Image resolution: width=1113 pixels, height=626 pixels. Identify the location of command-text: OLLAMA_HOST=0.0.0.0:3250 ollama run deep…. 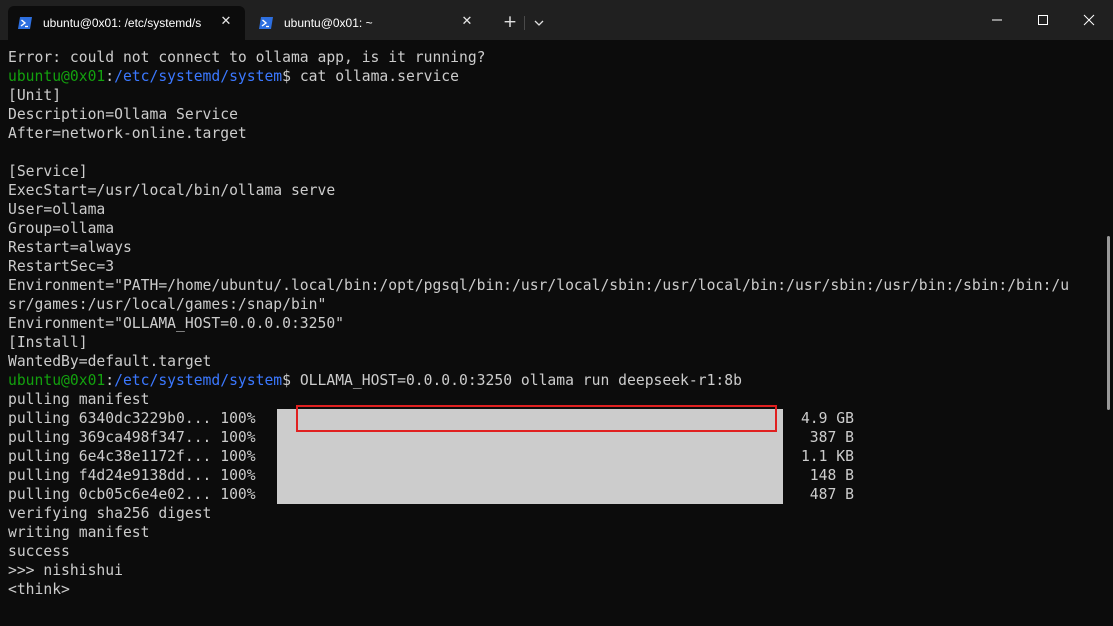
(516, 380).